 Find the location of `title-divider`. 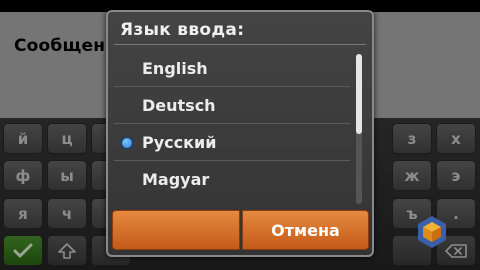

title-divider is located at coordinates (240, 44).